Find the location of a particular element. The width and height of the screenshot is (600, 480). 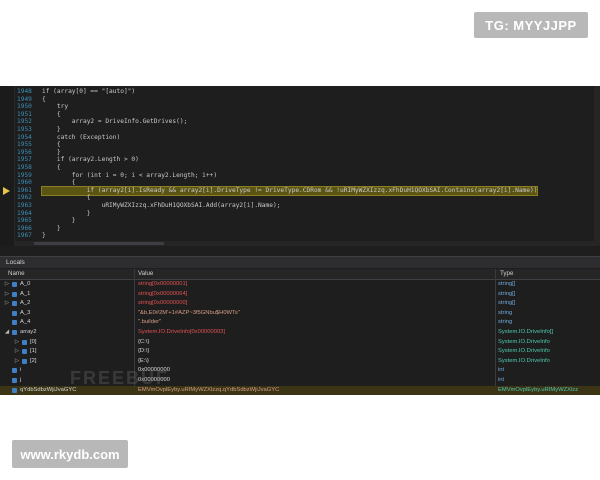

variable-value: string[0x00000000] is located at coordinates (162, 304).